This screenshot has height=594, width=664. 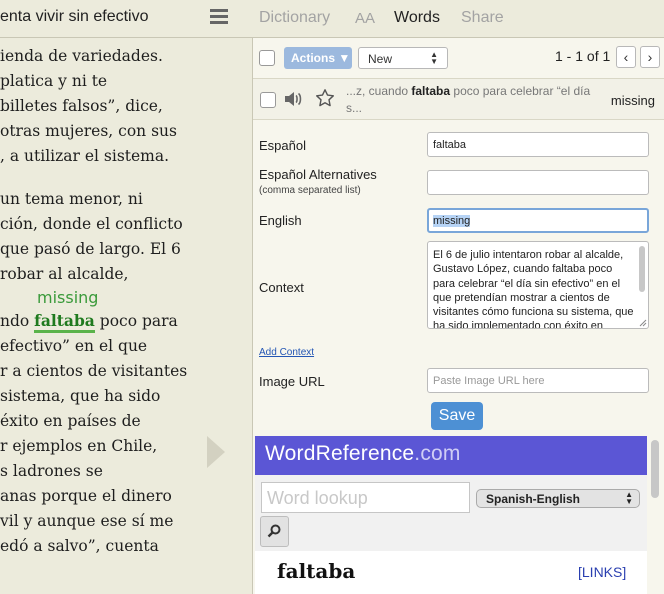 I want to click on reader-line: sistema, que ha sido, so click(x=80, y=396).